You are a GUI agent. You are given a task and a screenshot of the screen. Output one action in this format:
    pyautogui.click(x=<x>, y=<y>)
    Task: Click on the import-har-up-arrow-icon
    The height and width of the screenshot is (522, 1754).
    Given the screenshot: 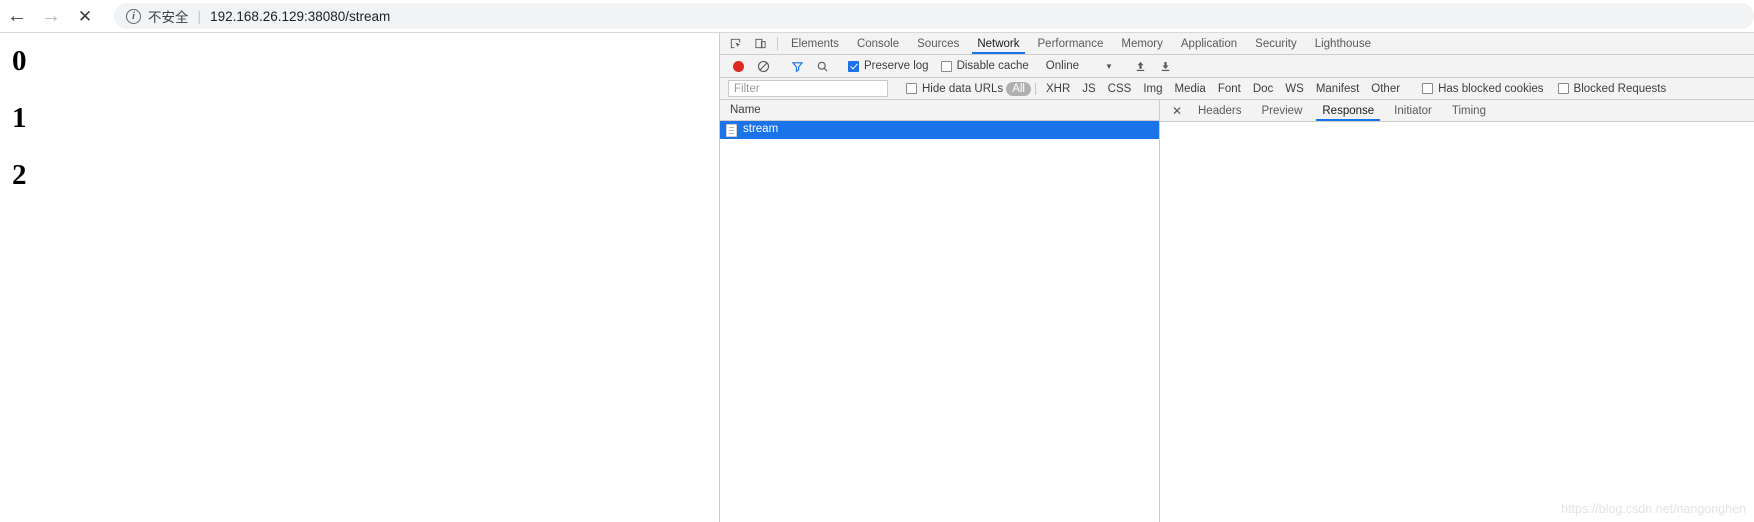 What is the action you would take?
    pyautogui.click(x=1140, y=66)
    